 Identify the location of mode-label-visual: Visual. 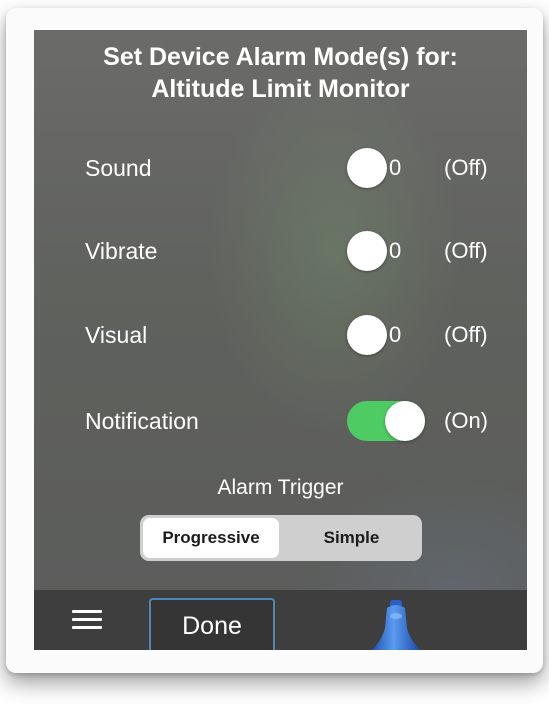
(116, 335).